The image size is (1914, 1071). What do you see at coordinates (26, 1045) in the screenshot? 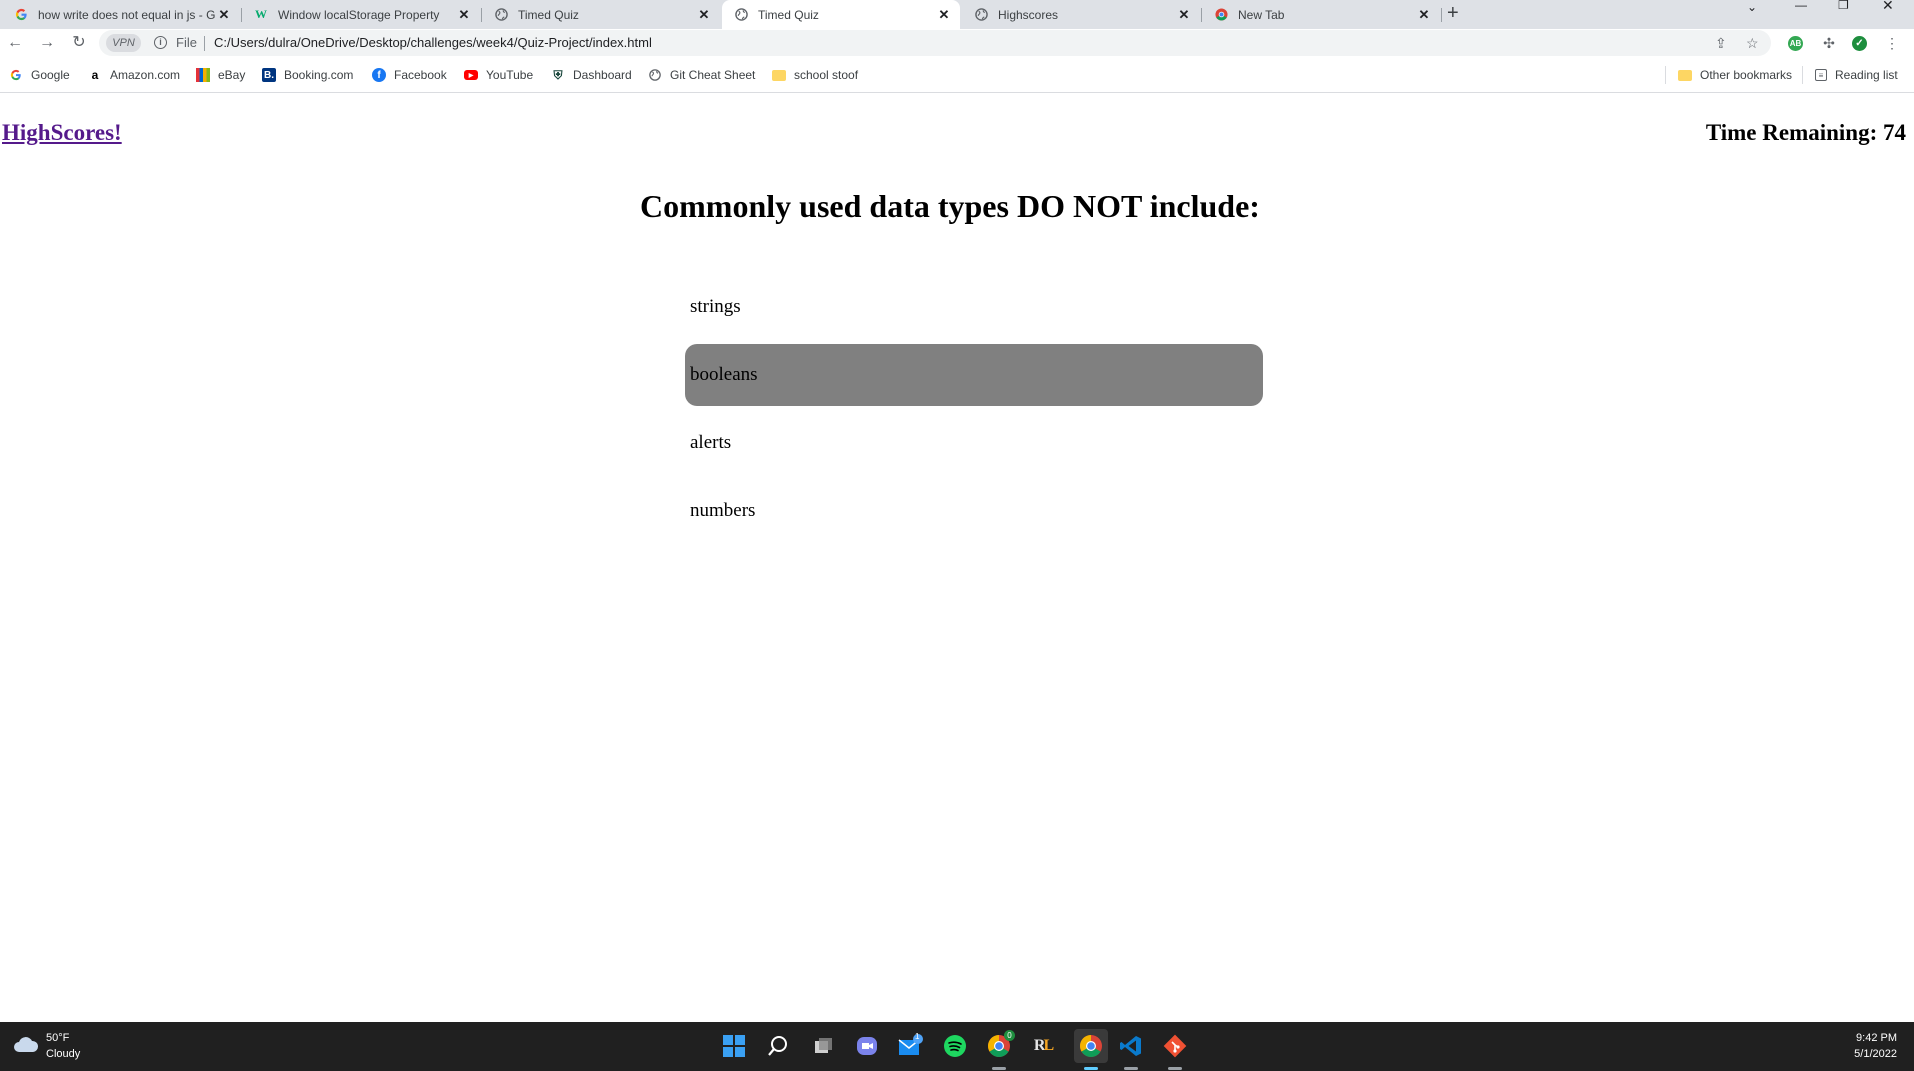
I see `cloud-icon` at bounding box center [26, 1045].